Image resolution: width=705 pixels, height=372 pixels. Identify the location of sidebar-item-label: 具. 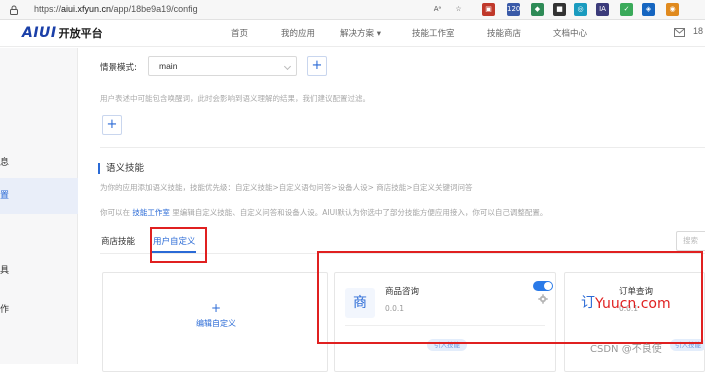
(5, 271).